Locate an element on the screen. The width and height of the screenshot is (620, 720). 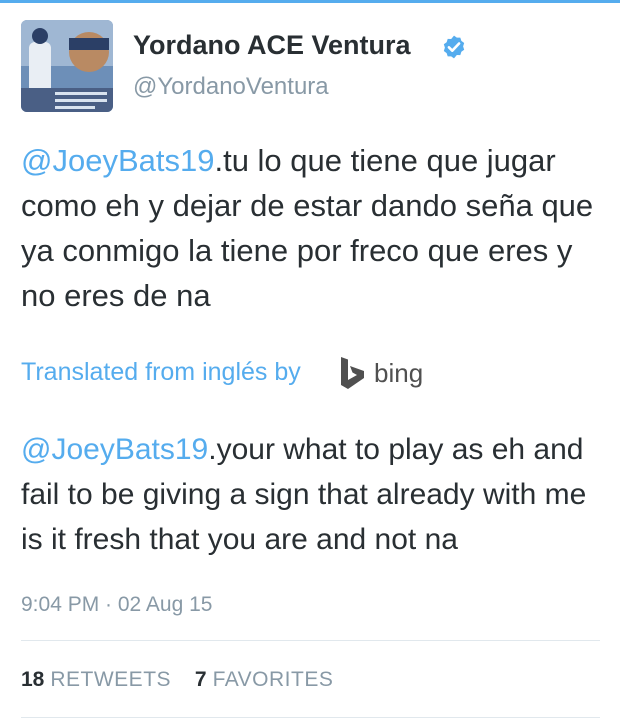
top-accent-line is located at coordinates (310, 1).